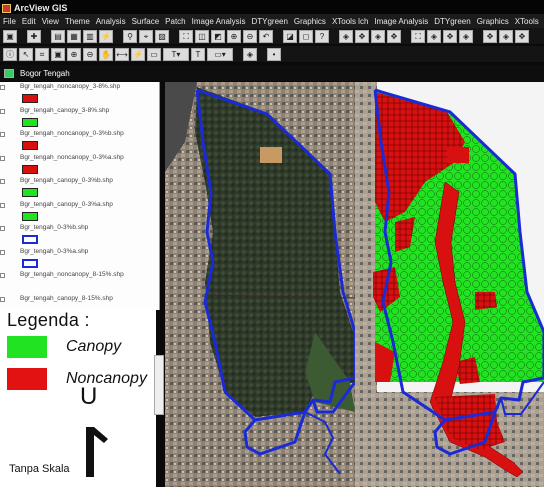  What do you see at coordinates (146, 21) in the screenshot?
I see `menu-surface: Surface` at bounding box center [146, 21].